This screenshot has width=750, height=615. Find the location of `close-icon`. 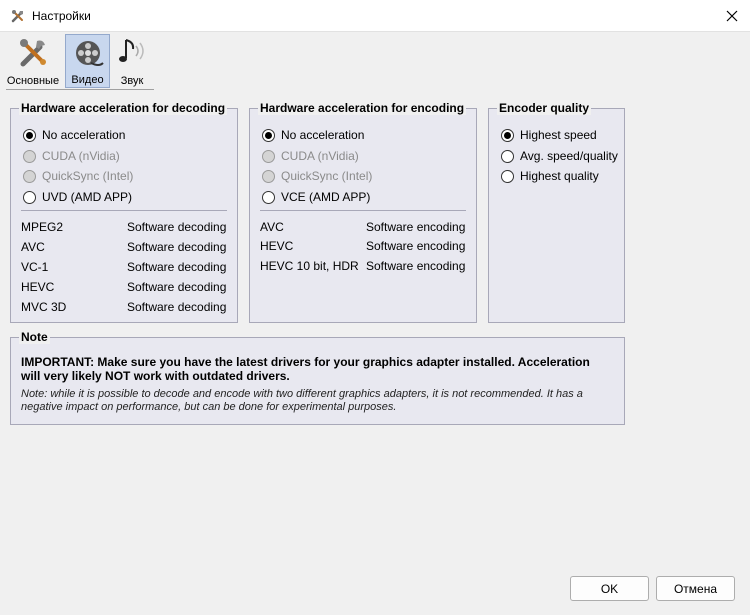

close-icon is located at coordinates (732, 15).